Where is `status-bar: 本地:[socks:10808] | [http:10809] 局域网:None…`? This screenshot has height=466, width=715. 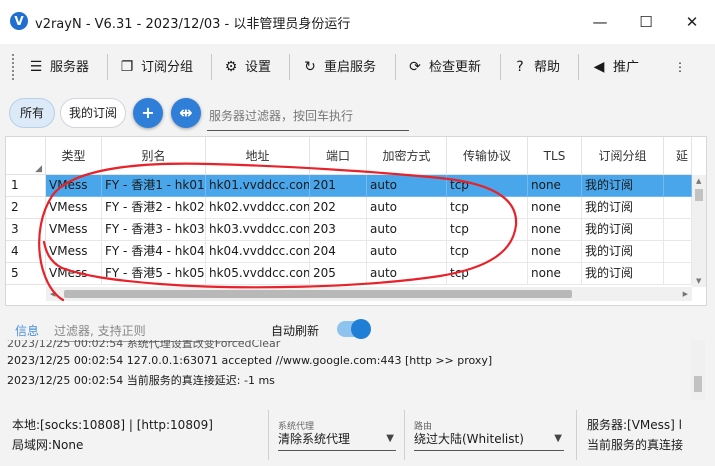
status-bar: 本地:[socks:10808] | [http:10809] 局域网:None… is located at coordinates (357, 435).